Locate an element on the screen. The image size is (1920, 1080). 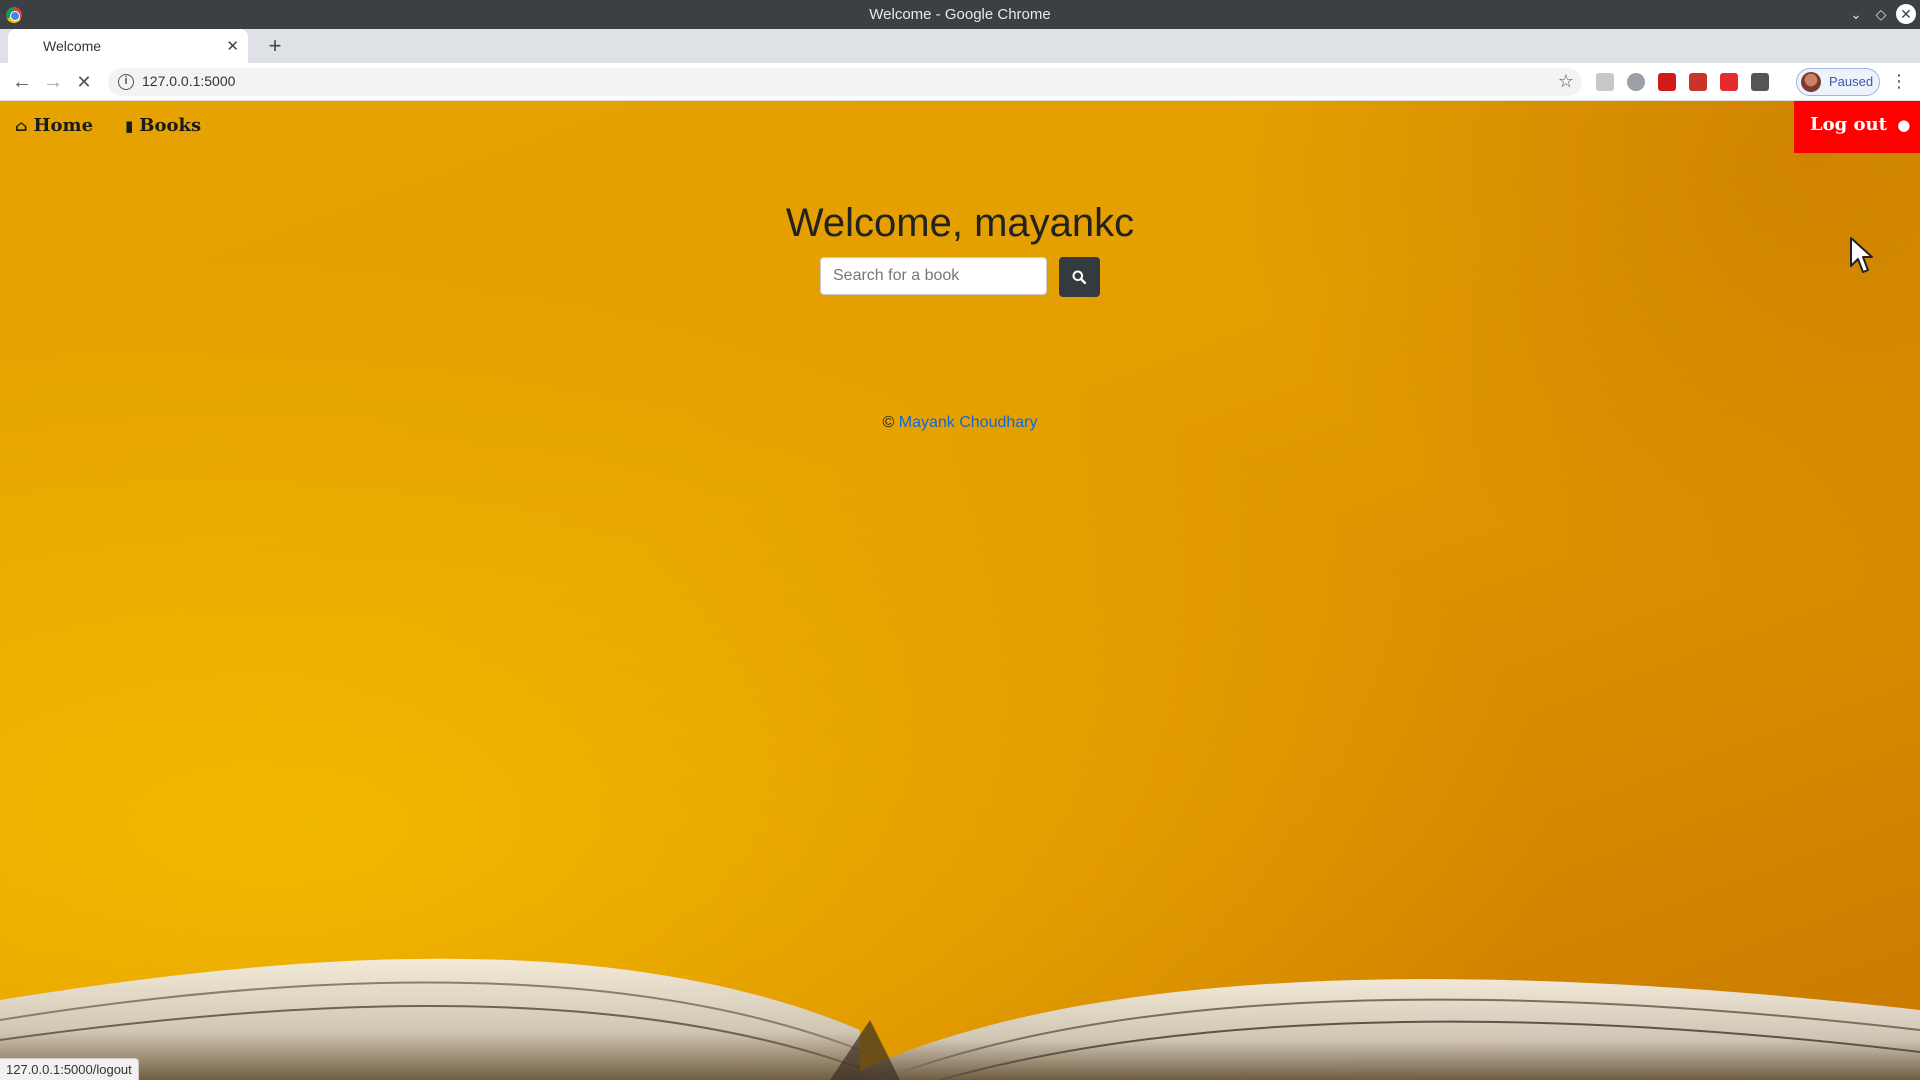
search-icon is located at coordinates (1079, 277).